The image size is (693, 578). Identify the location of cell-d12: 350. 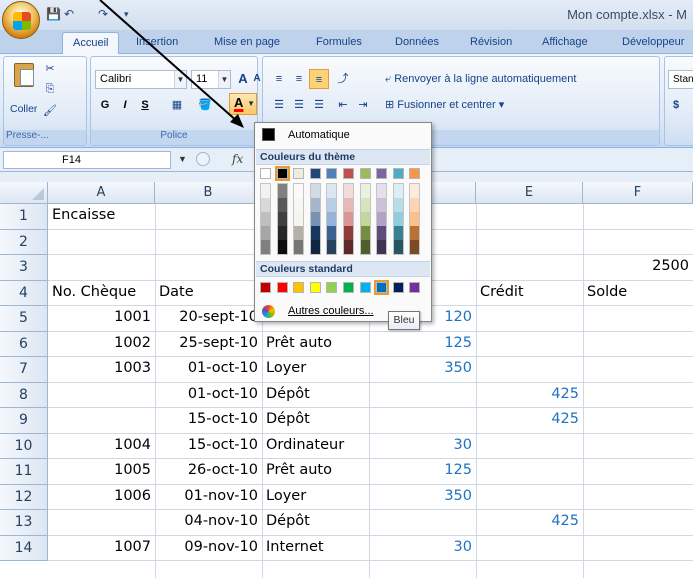
(422, 499).